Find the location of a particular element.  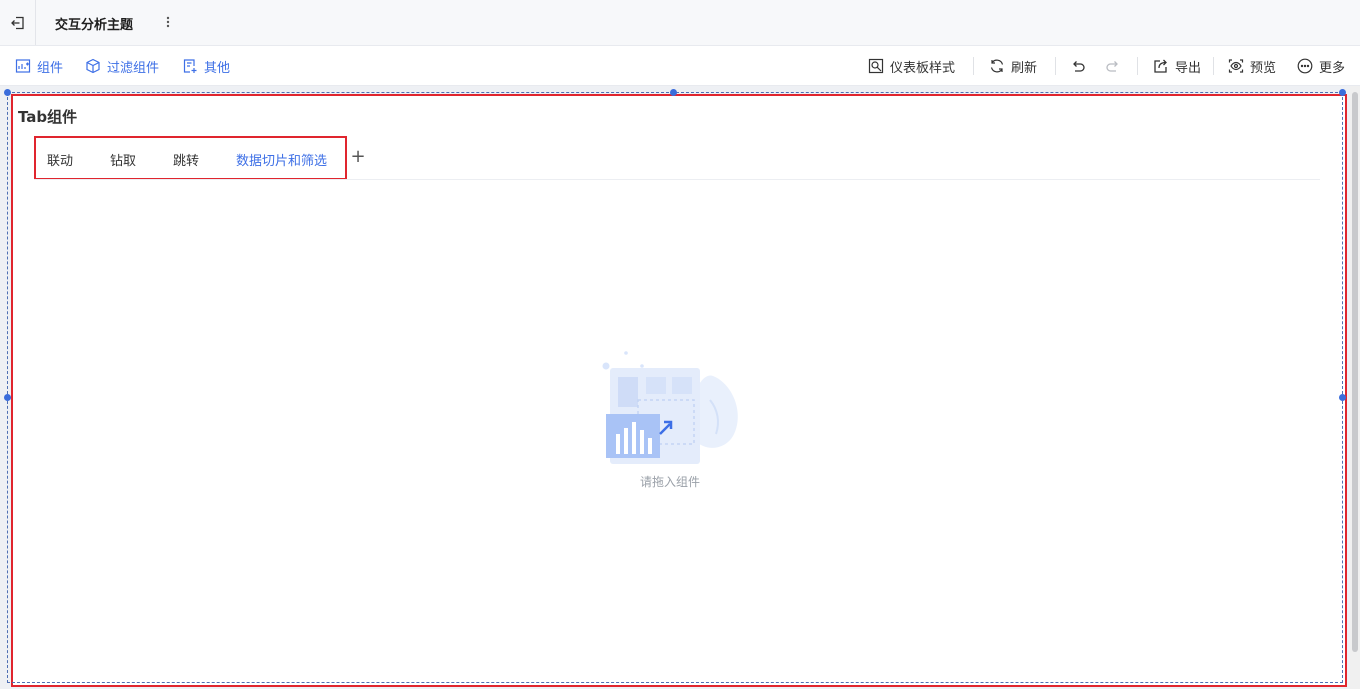

scrollbar-thumb is located at coordinates (1355, 372).